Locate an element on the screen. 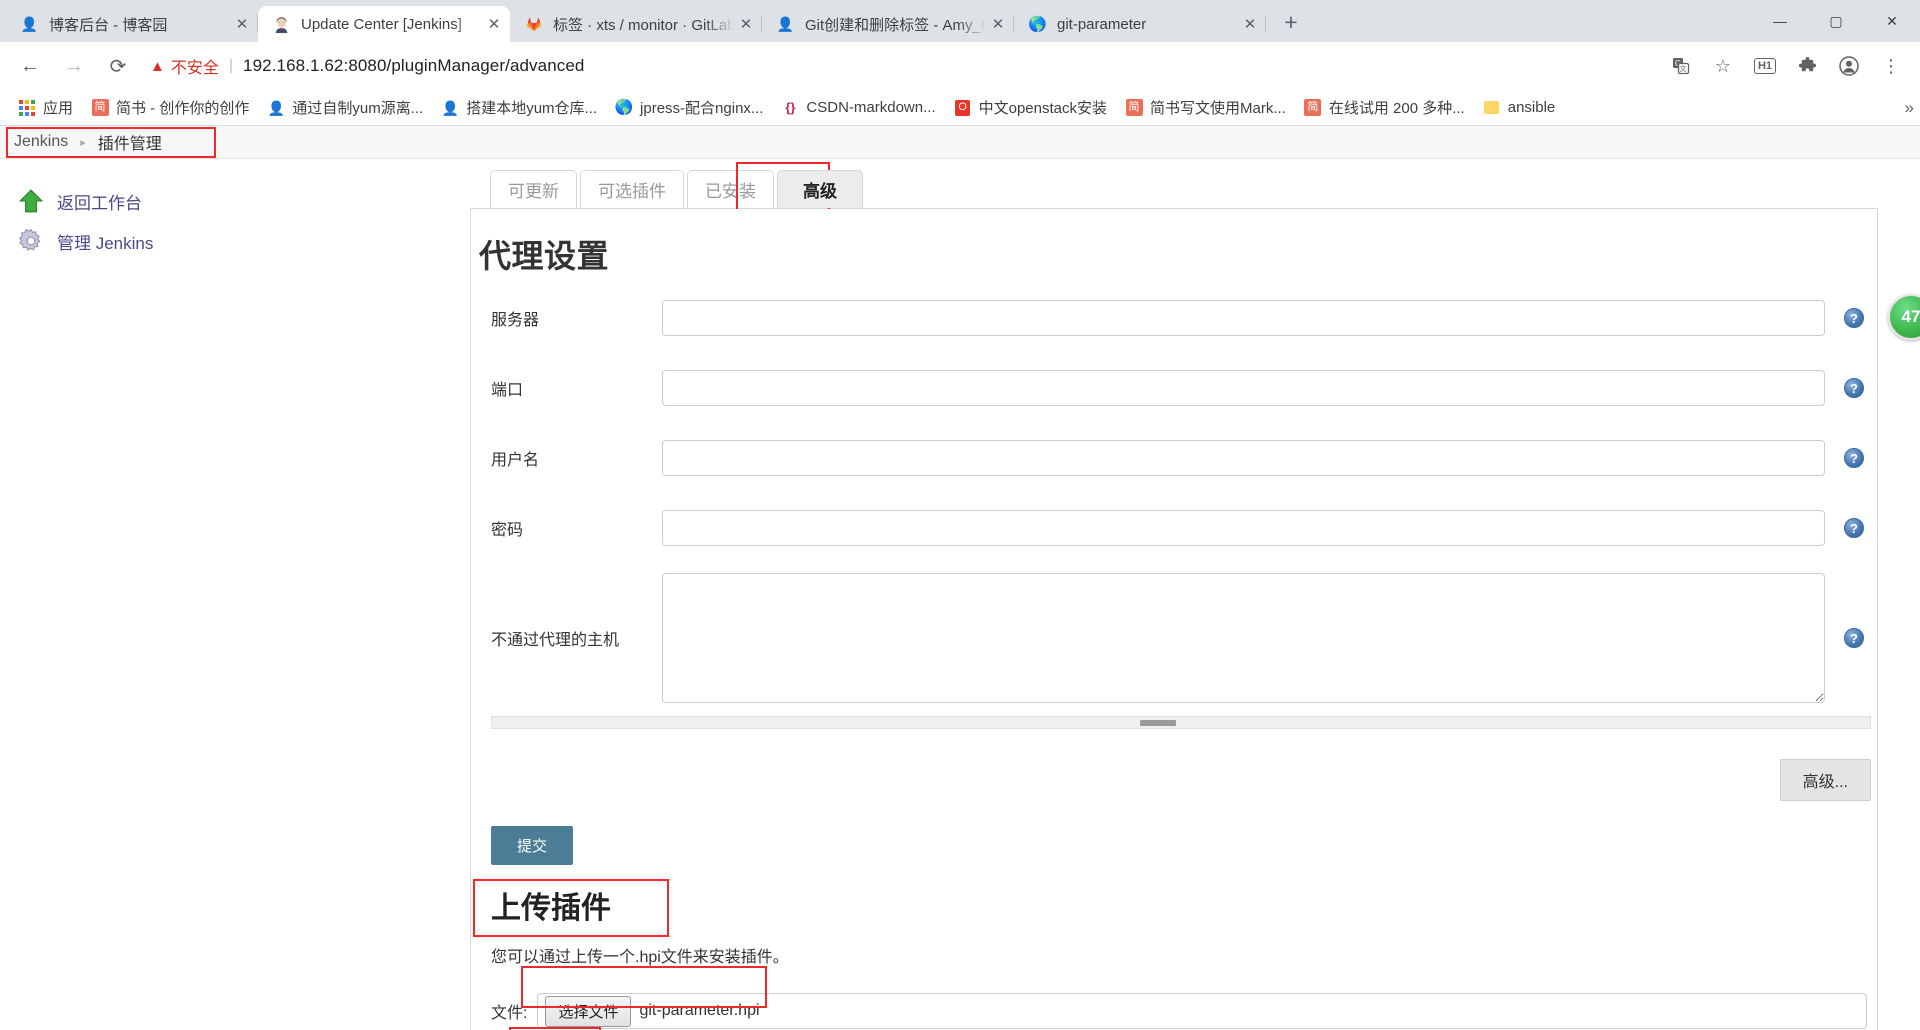  up-arrow-icon is located at coordinates (31, 201).